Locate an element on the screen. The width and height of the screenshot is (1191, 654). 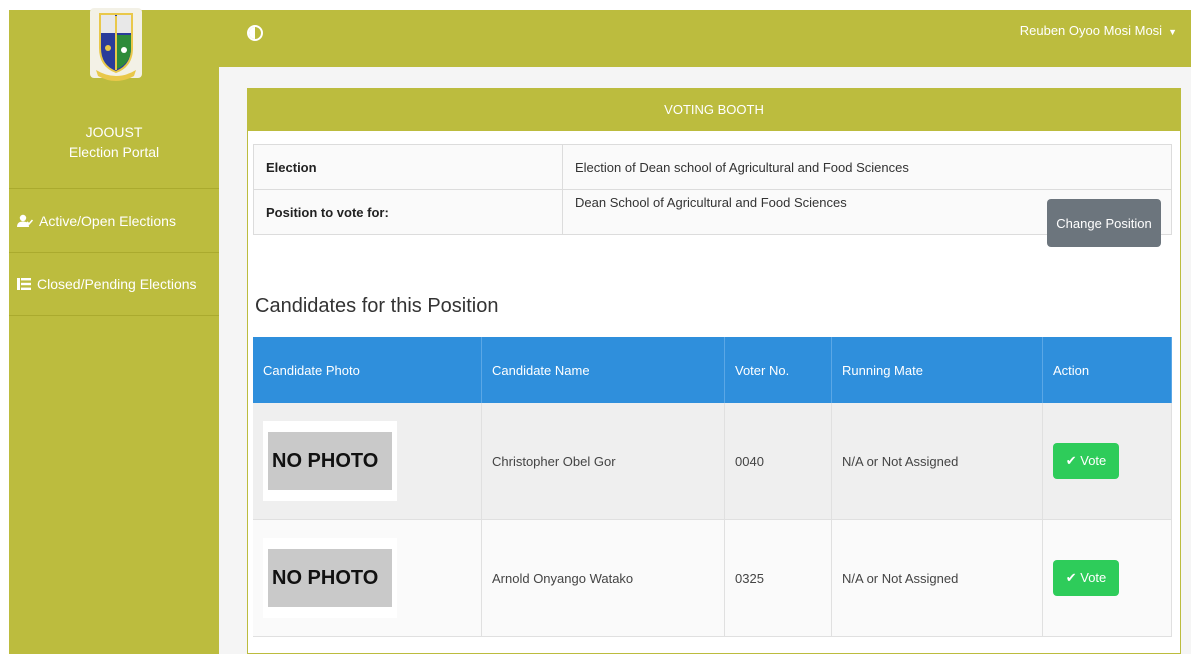
election-label: Election is located at coordinates (408, 167).